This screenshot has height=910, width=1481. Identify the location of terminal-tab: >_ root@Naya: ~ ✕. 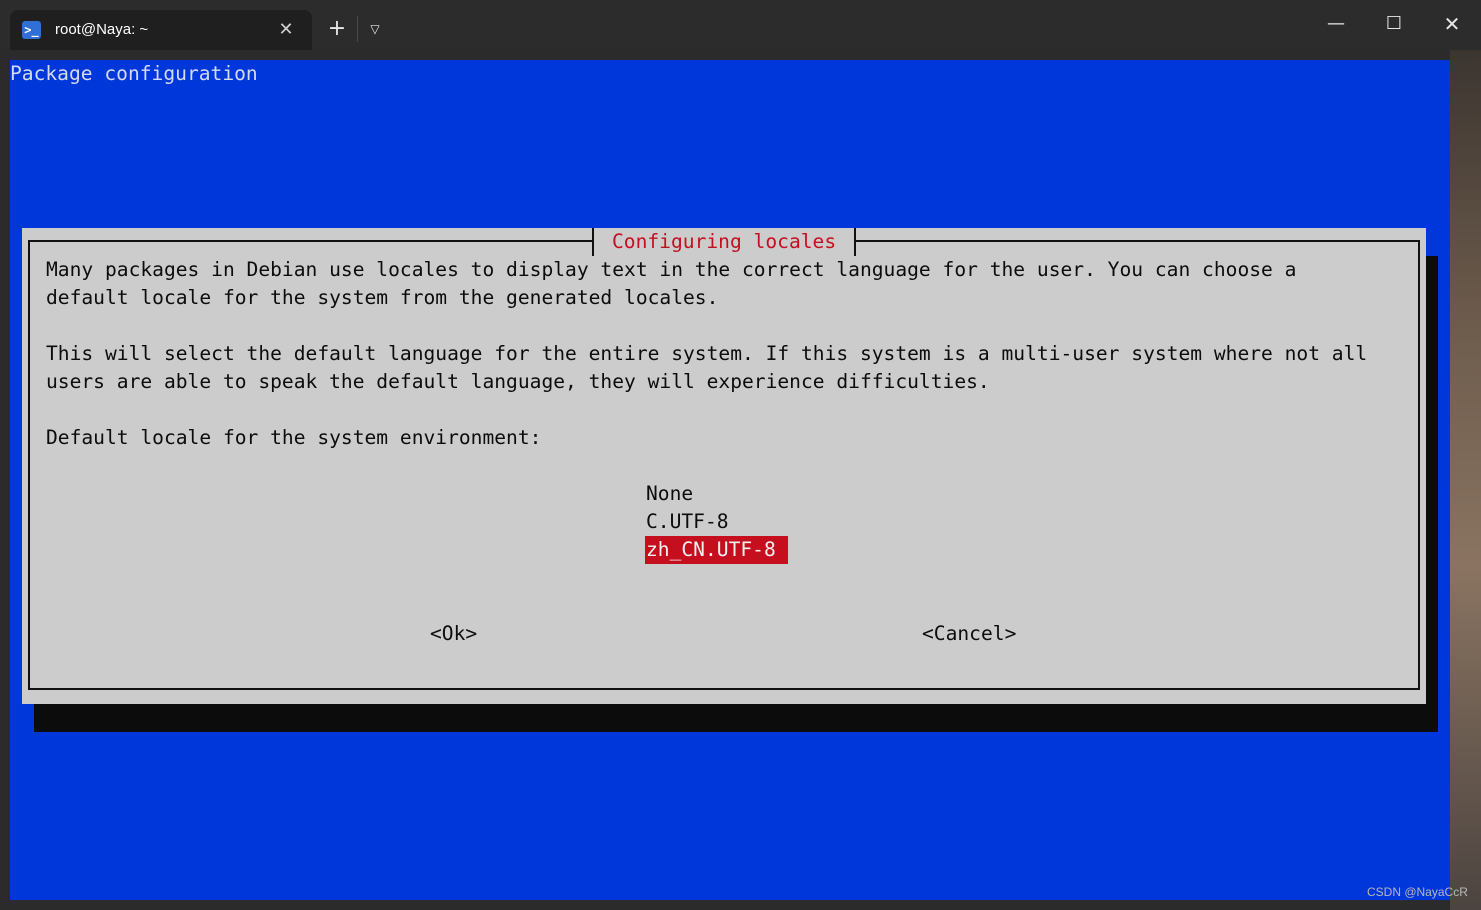
(161, 30).